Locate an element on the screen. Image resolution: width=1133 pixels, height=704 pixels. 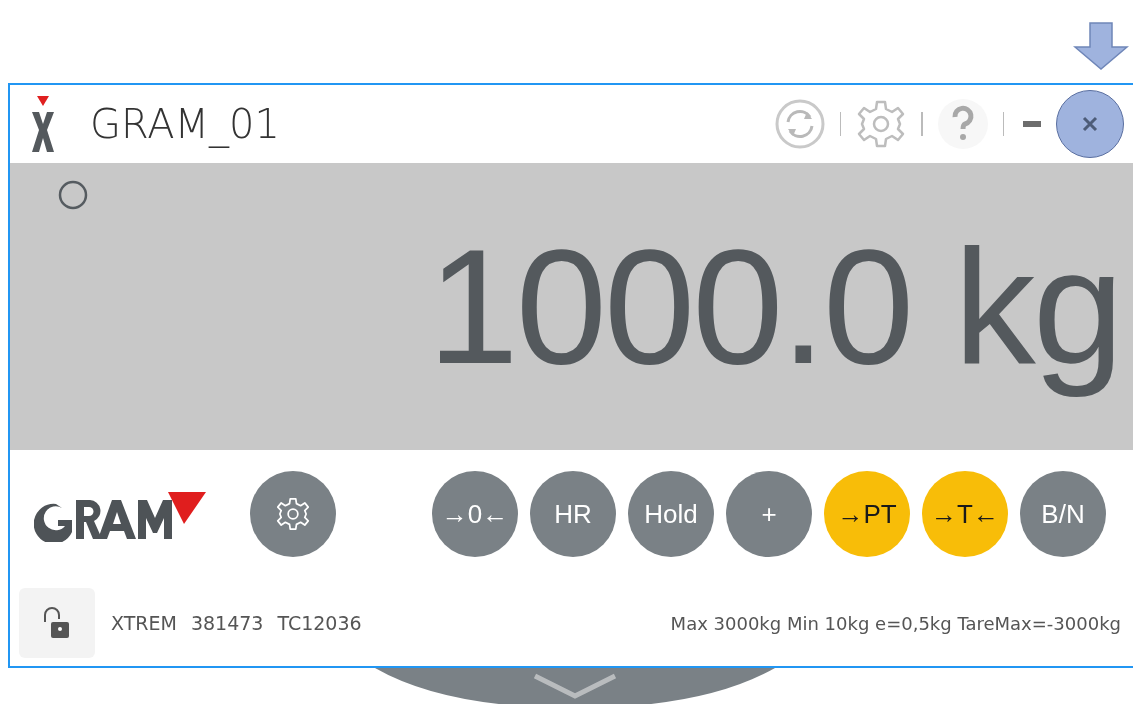
gear-icon is located at coordinates (293, 514).